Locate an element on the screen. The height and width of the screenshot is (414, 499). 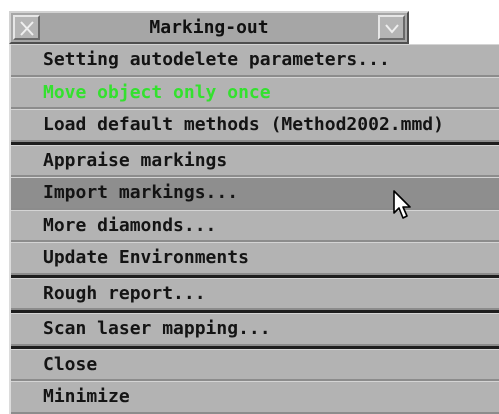
menu-item-load-default-methods: Load default methods (Method2002.mmd) is located at coordinates (255, 125).